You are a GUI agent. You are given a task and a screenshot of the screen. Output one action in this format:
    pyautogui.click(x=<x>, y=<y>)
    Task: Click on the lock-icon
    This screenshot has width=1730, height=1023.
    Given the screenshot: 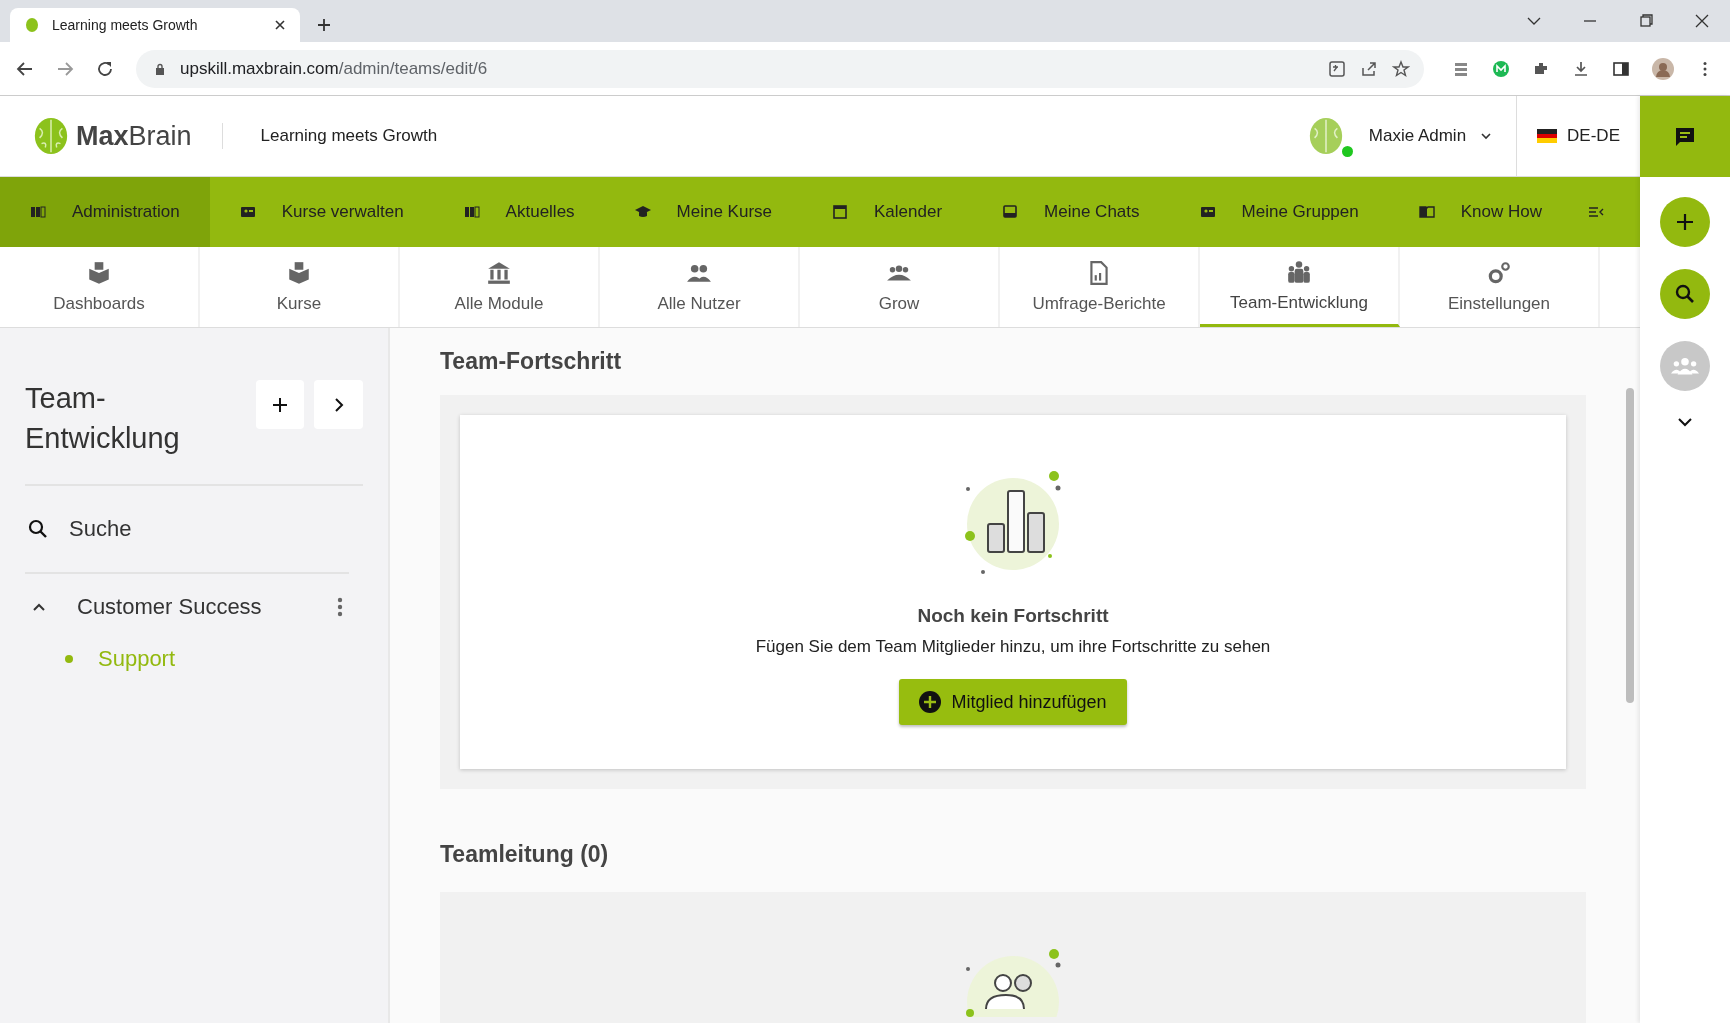 What is the action you would take?
    pyautogui.click(x=160, y=68)
    